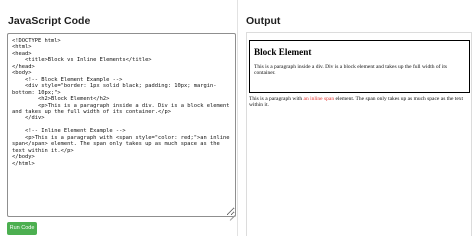 The image size is (474, 240). I want to click on inline-text-before: This is a paragraph with, so click(276, 99).